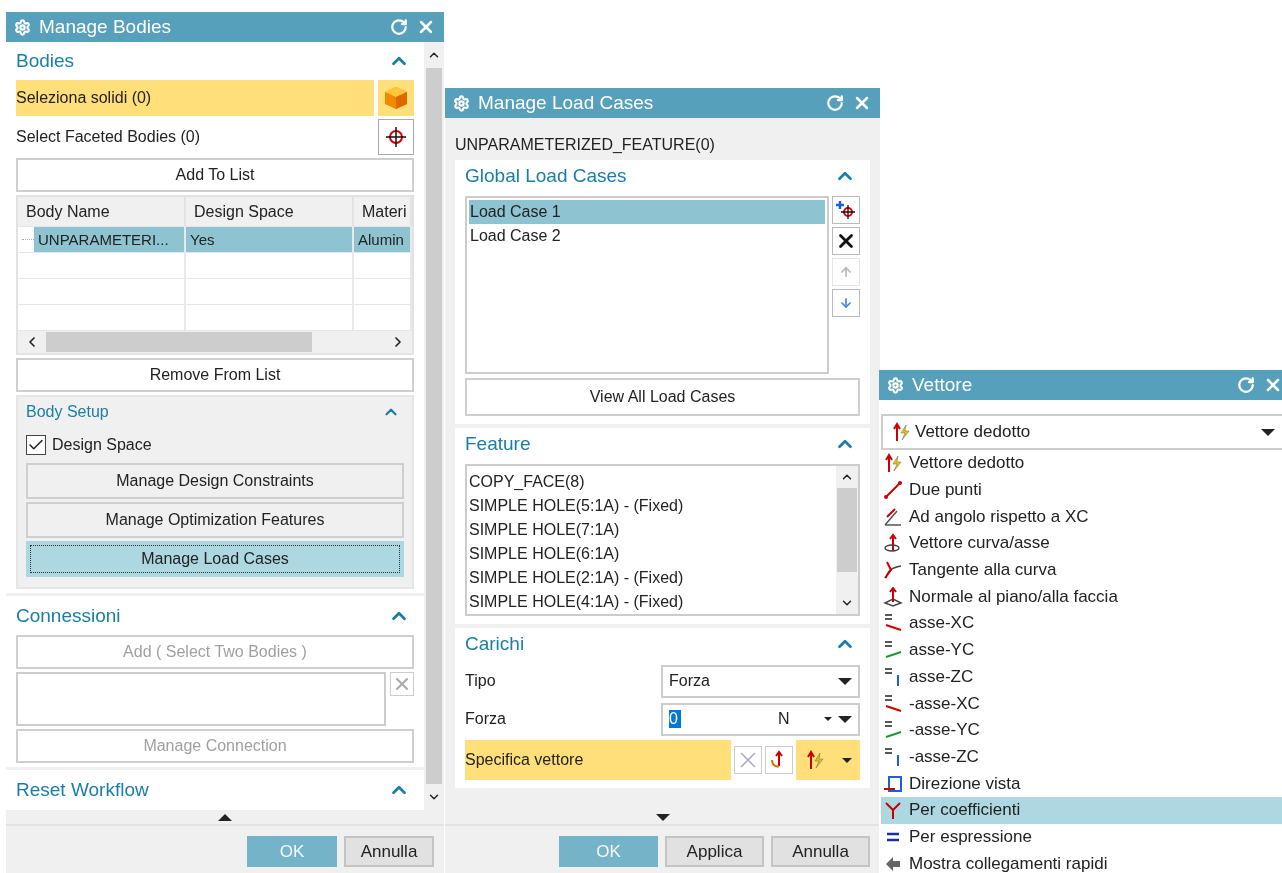  I want to click on menu-item: Mostra collegamenti rapidi, so click(1081, 861).